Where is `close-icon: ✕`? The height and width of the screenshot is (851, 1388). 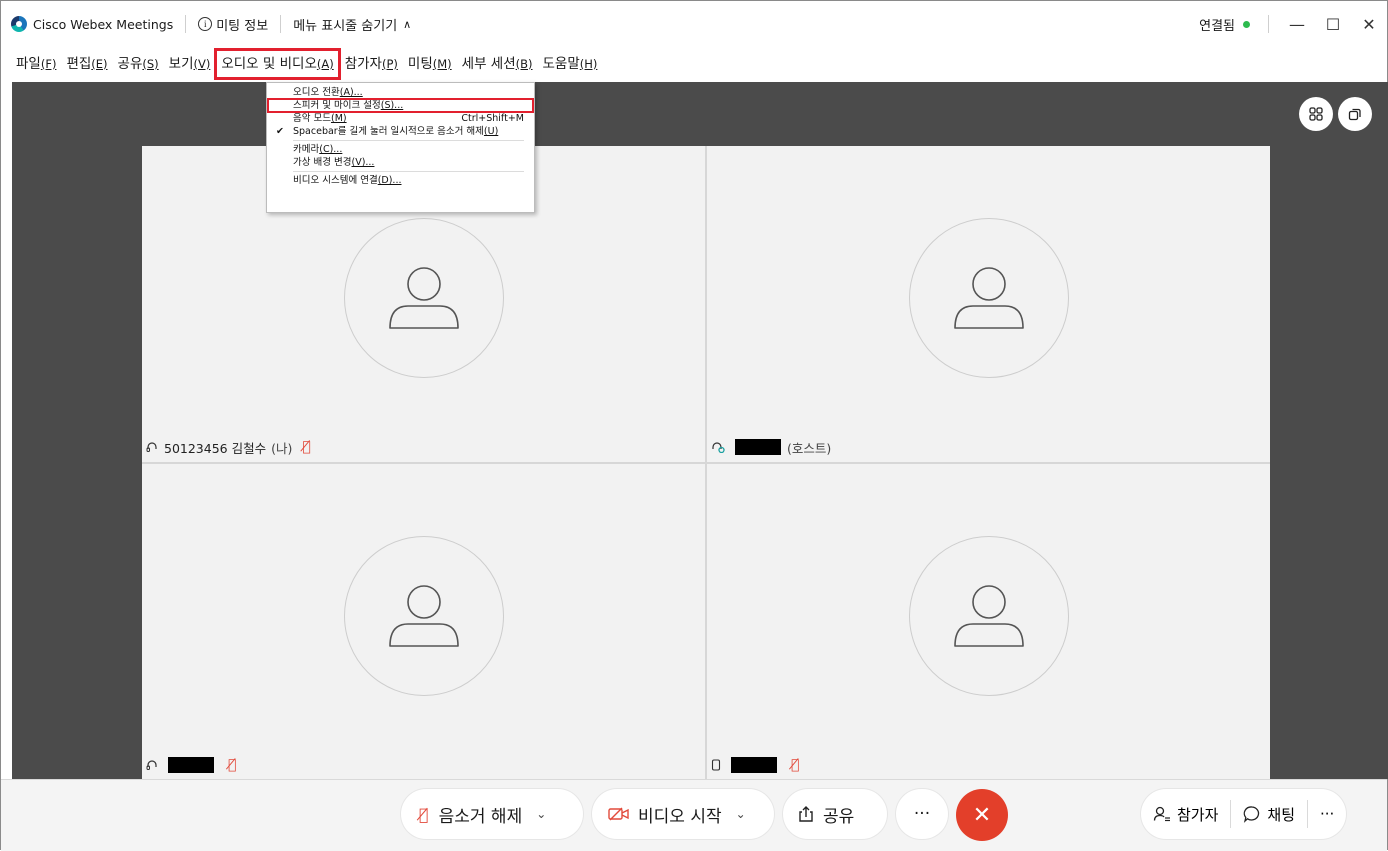
close-icon: ✕ is located at coordinates (1369, 24).